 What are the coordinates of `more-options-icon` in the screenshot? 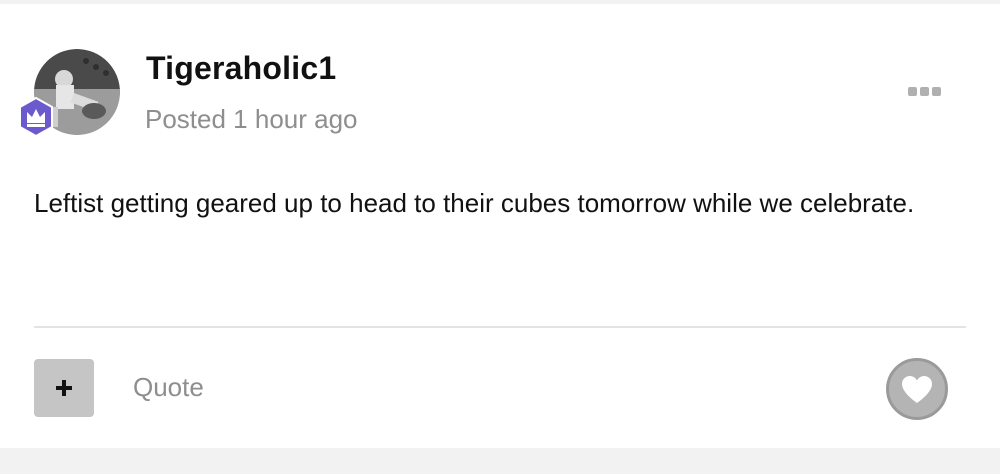 It's located at (924, 91).